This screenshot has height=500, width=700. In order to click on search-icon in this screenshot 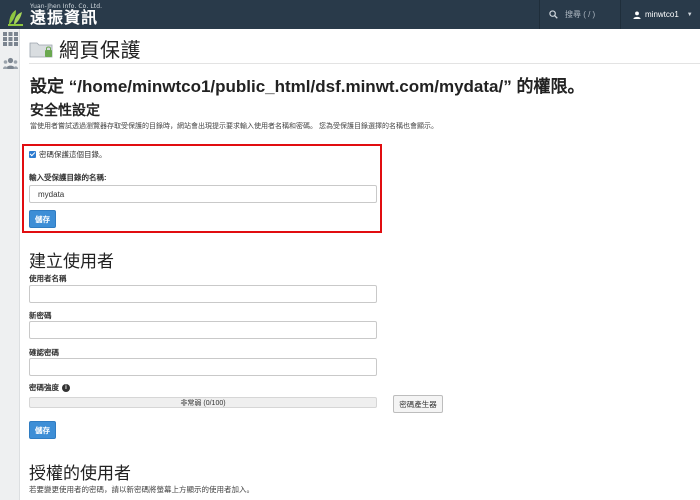, I will do `click(553, 14)`.